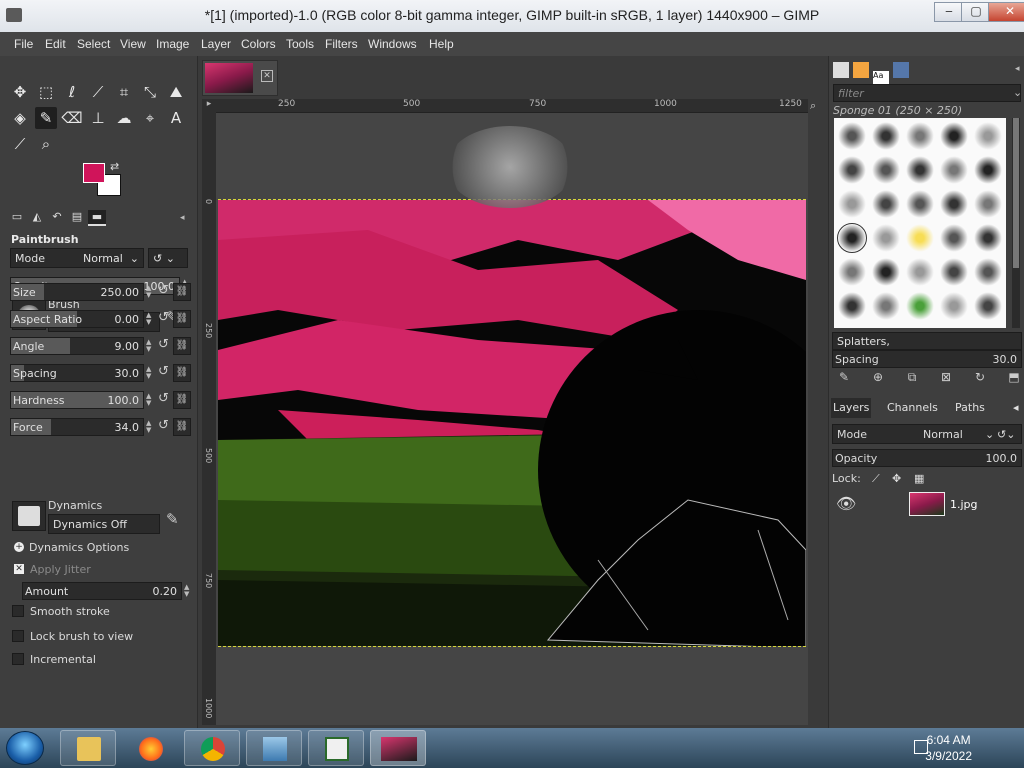 This screenshot has width=1024, height=768. Describe the element at coordinates (55, 44) in the screenshot. I see `menu-edit: Edit` at that location.